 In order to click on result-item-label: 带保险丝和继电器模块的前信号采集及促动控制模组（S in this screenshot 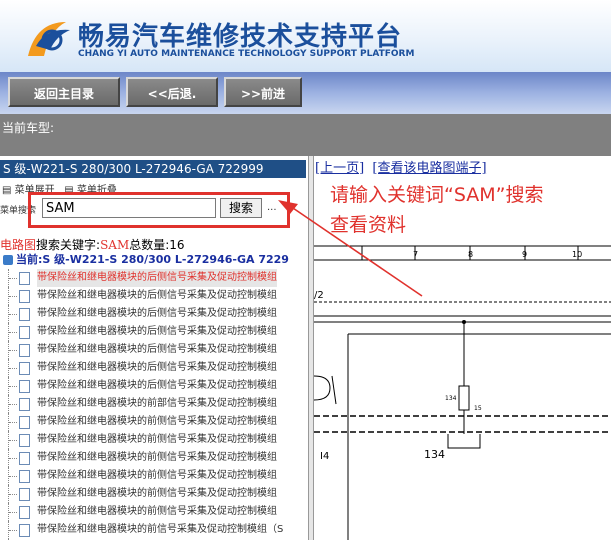, I will do `click(160, 529)`.